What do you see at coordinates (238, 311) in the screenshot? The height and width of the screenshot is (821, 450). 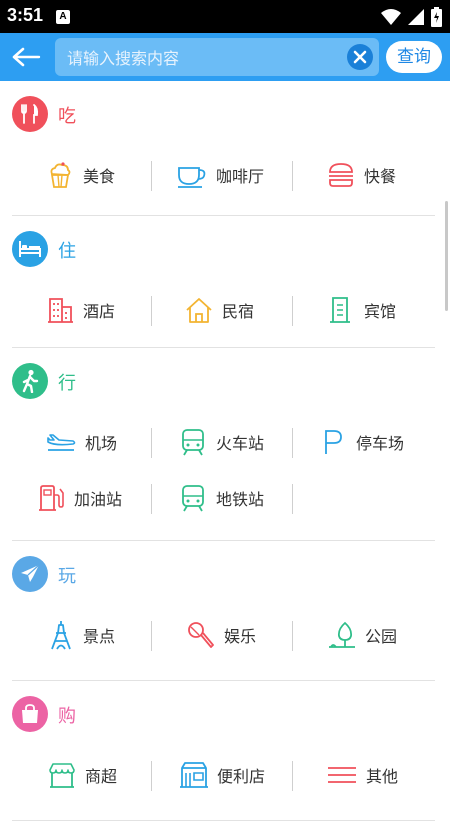 I see `category-label: 民宿` at bounding box center [238, 311].